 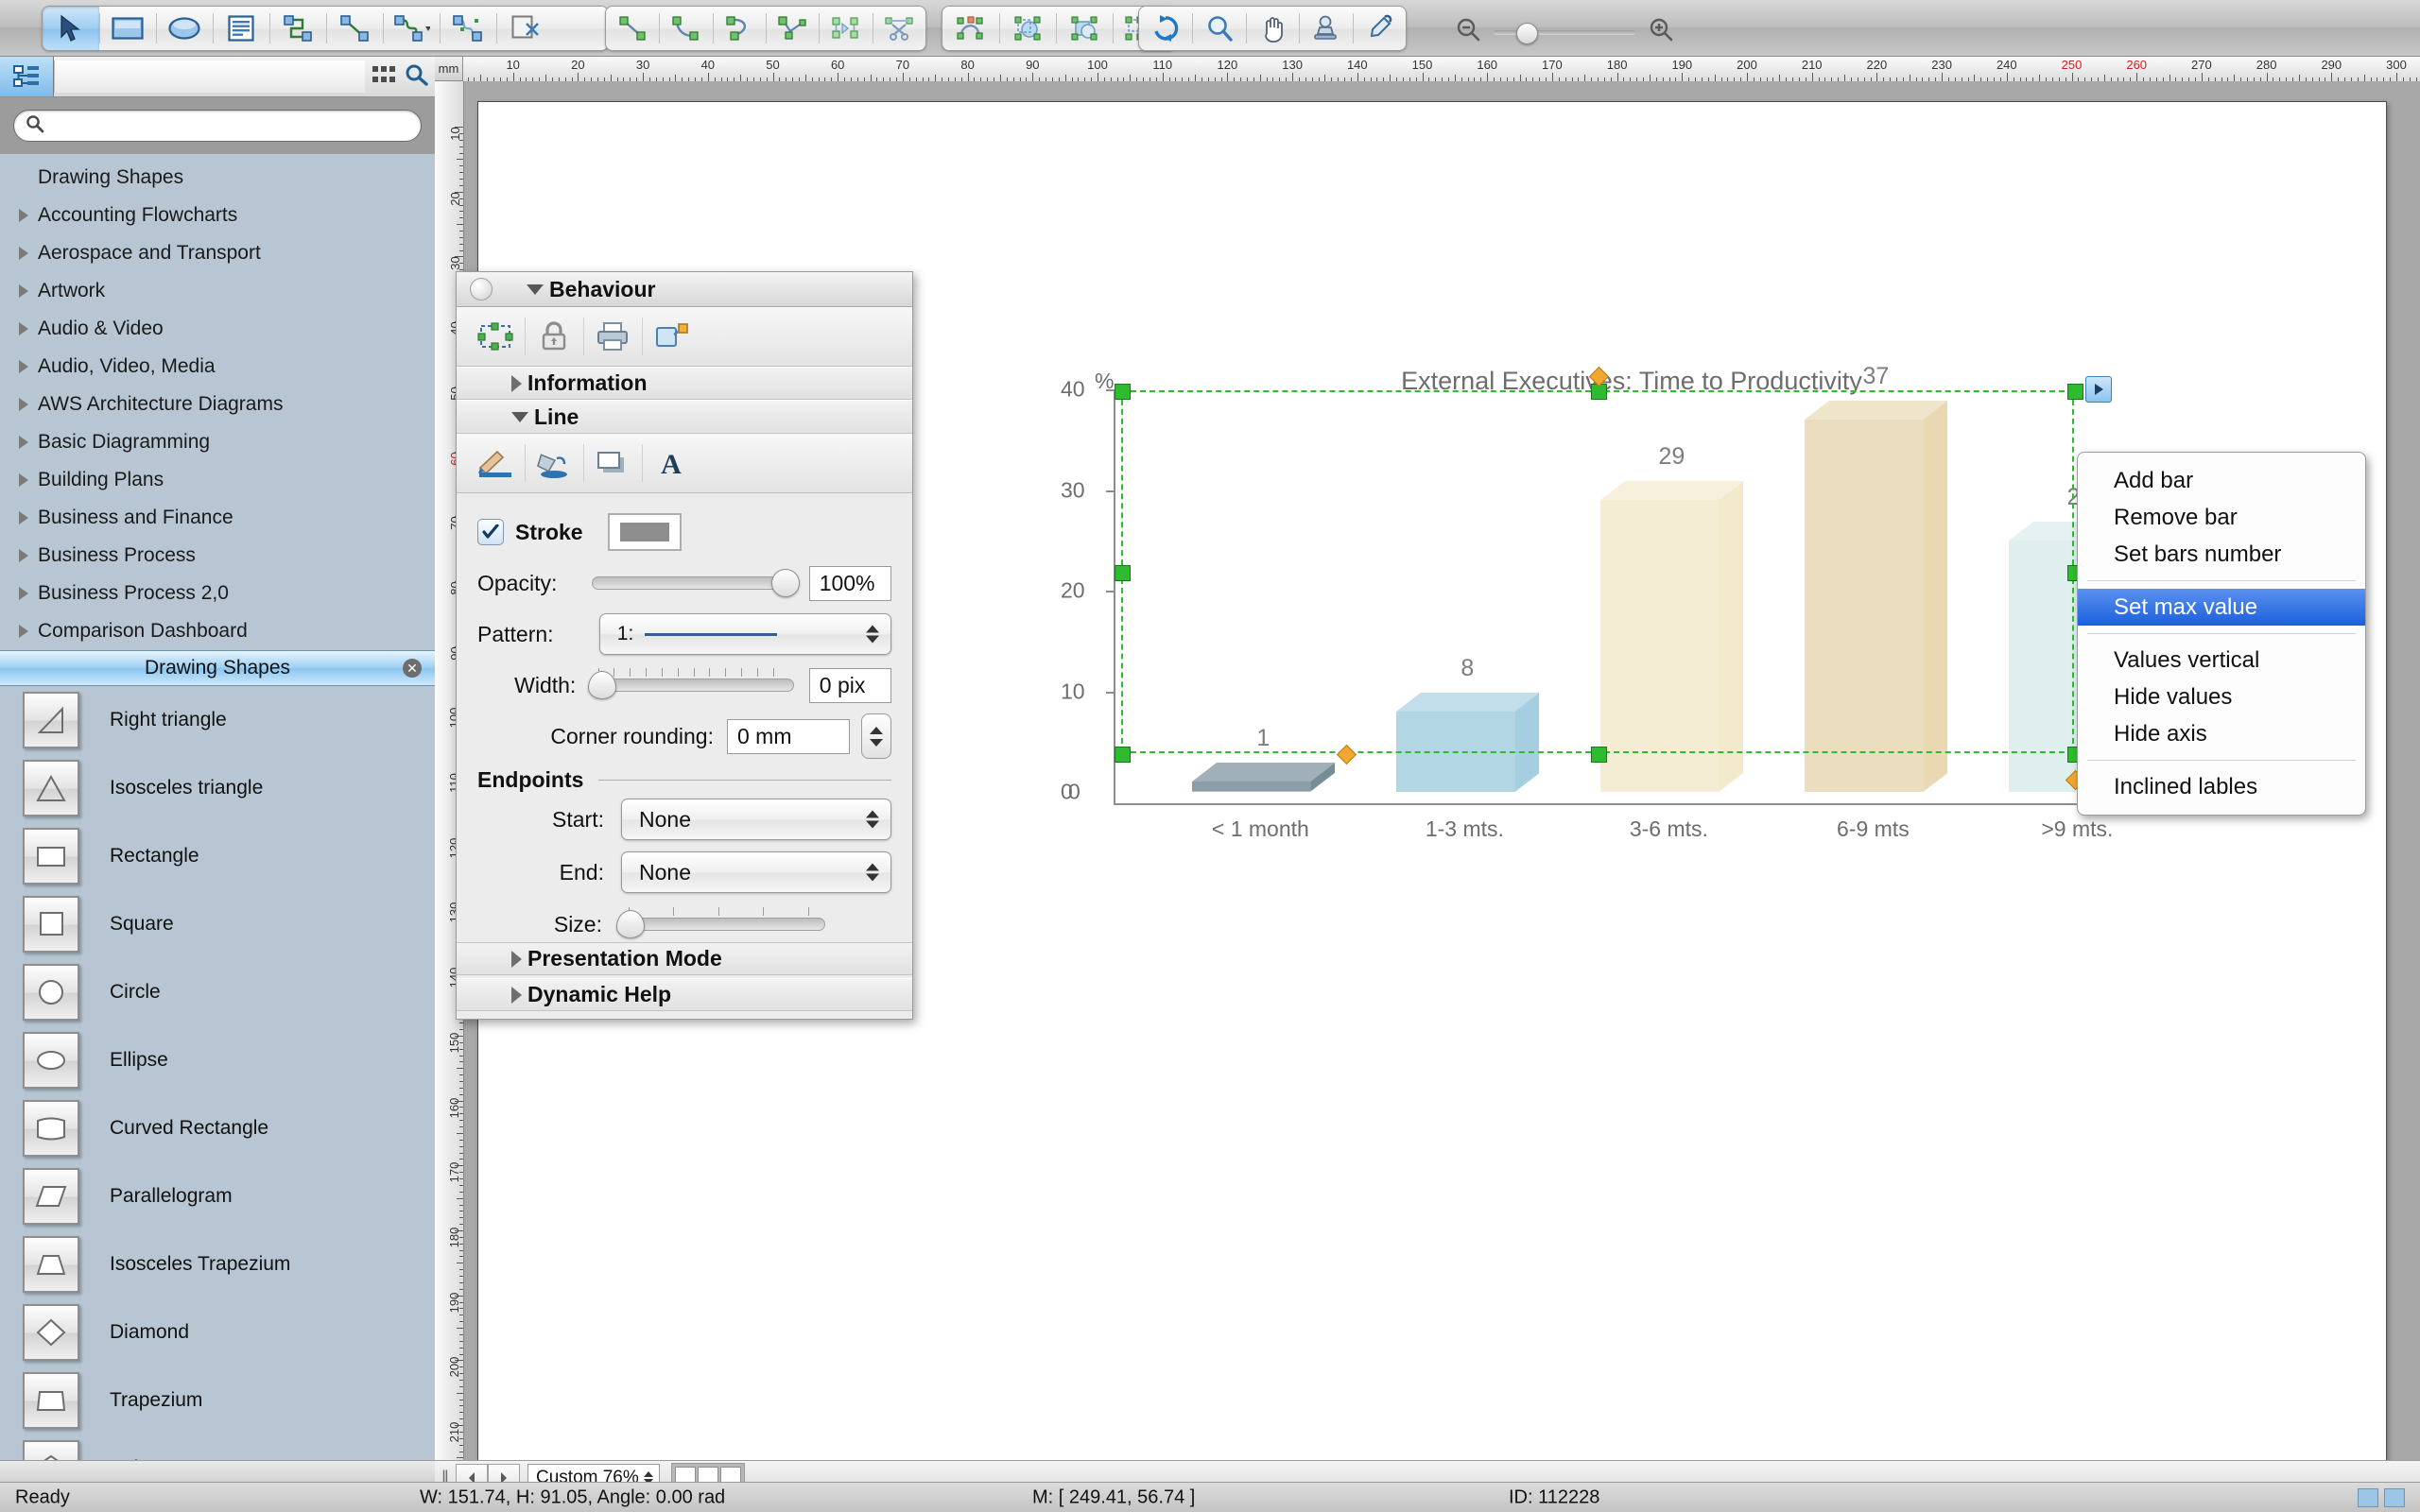 What do you see at coordinates (218, 668) in the screenshot?
I see `library-group-header: Drawing Shapes ✕` at bounding box center [218, 668].